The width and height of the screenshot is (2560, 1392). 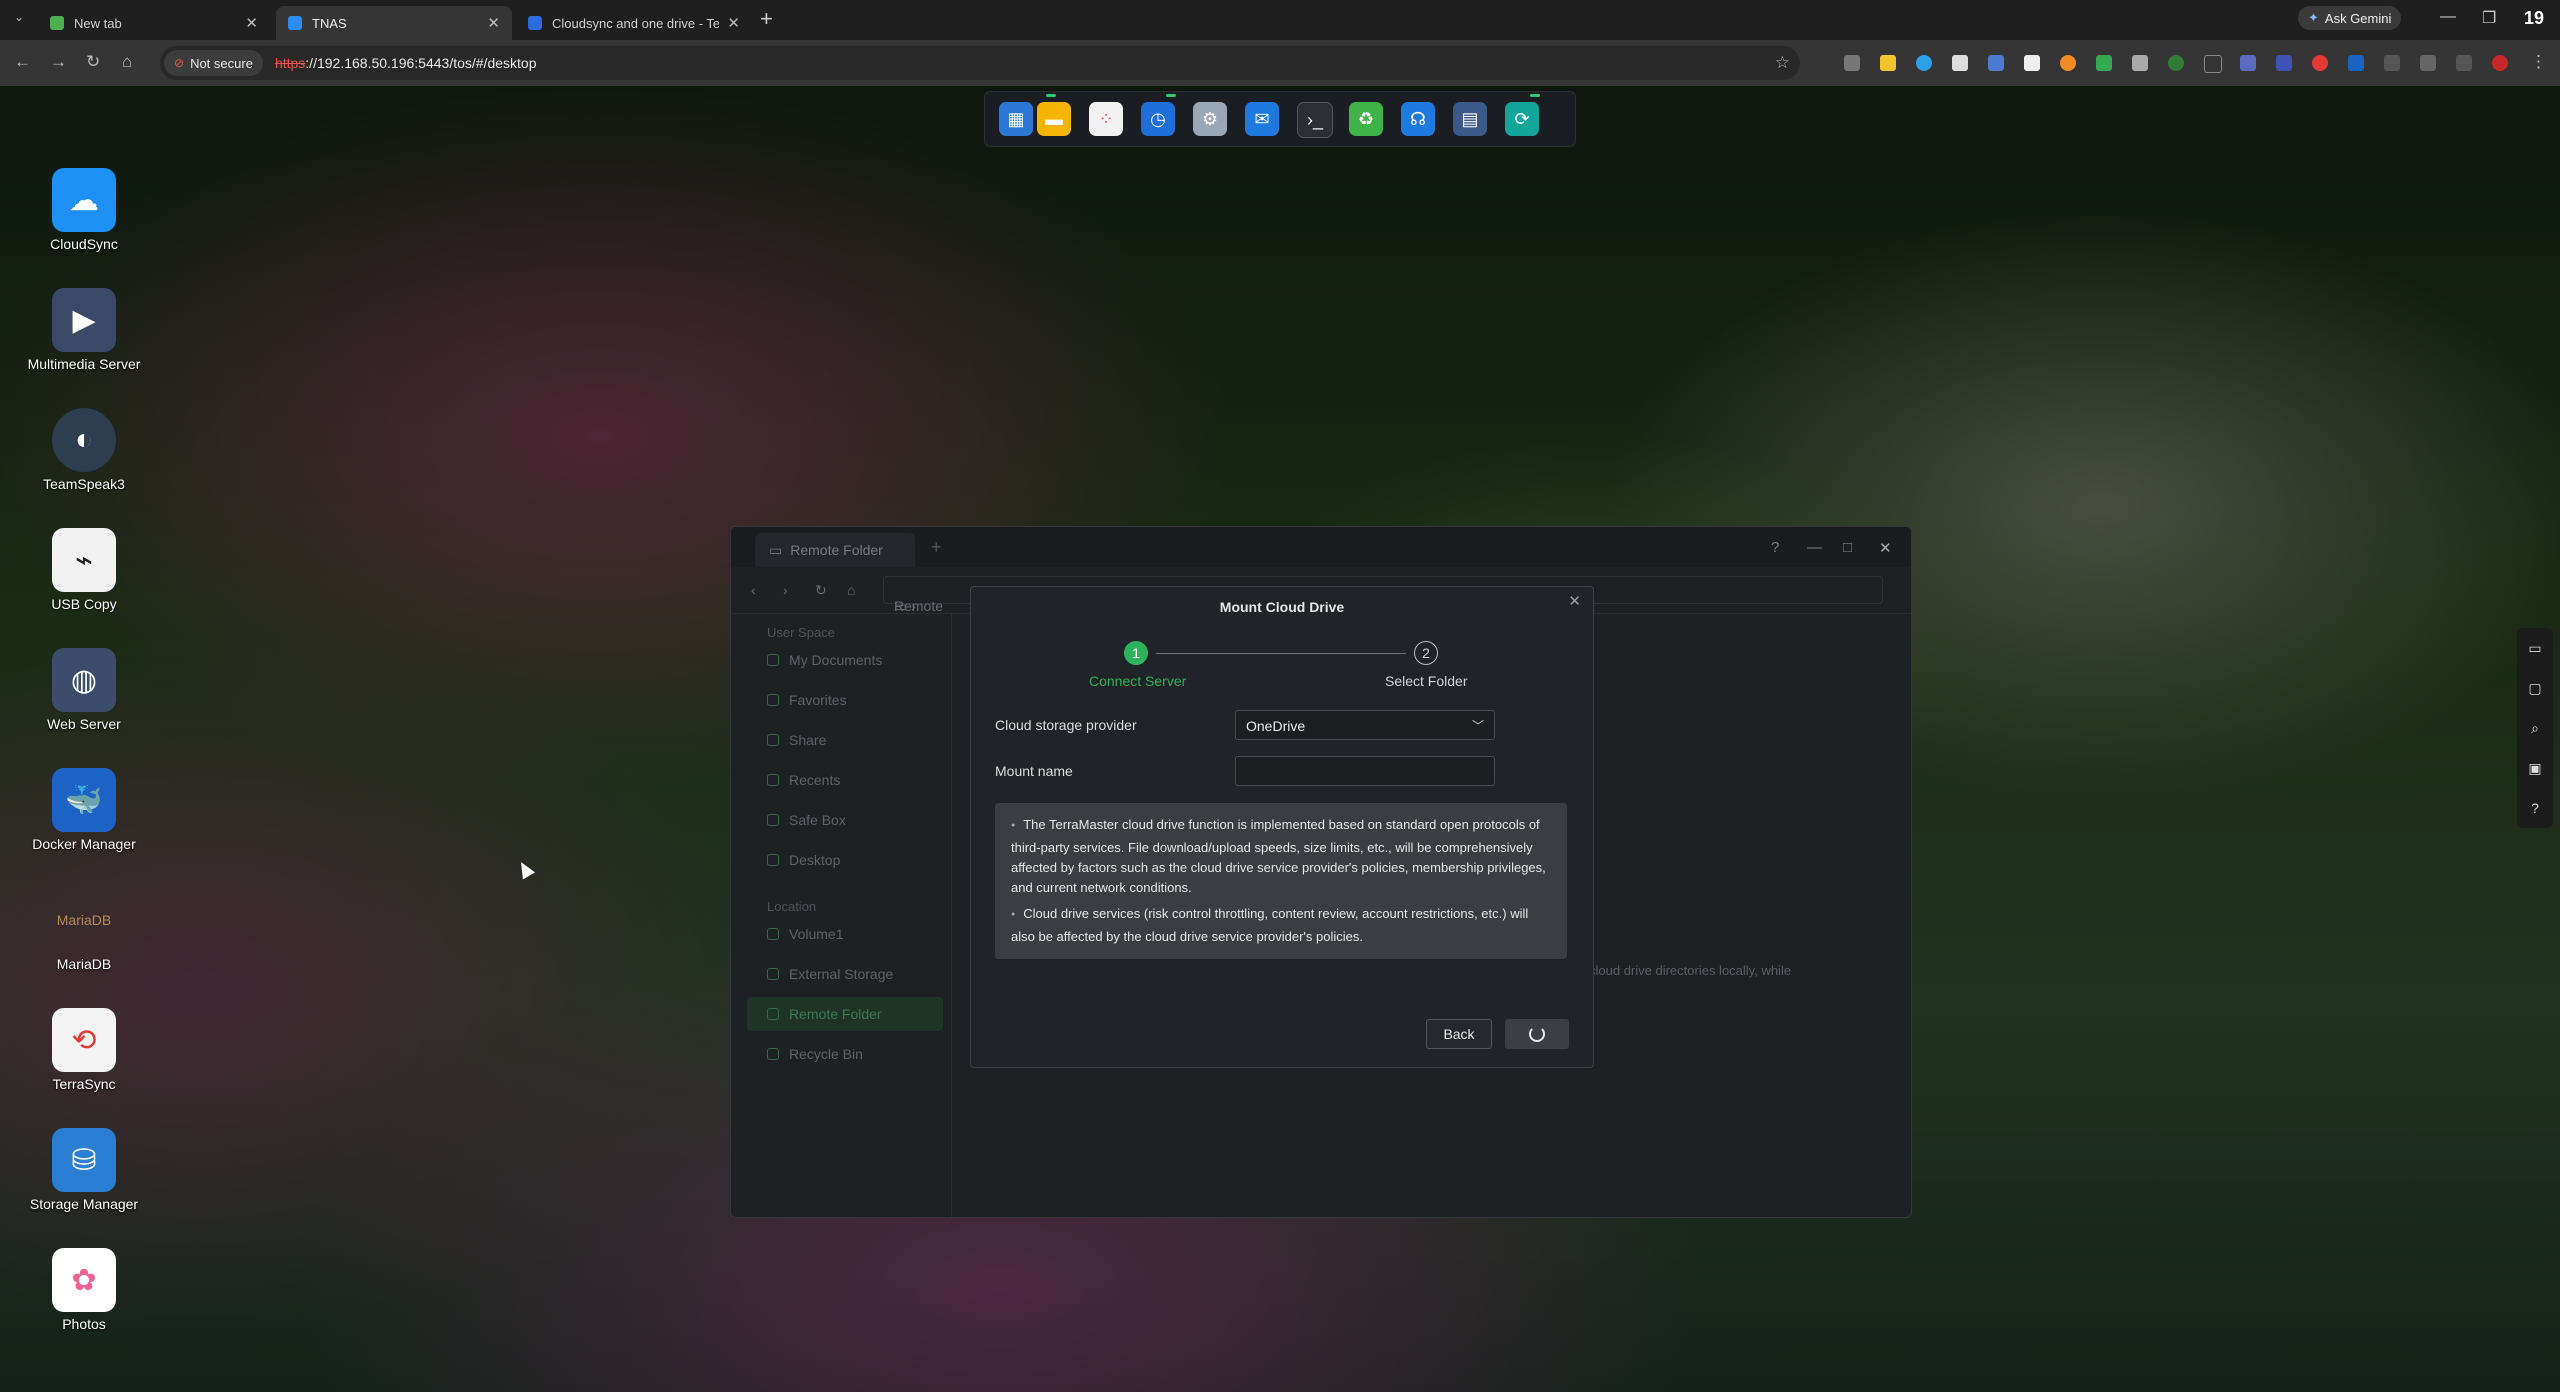 I want to click on chat-icon: ▢, so click(x=2535, y=688).